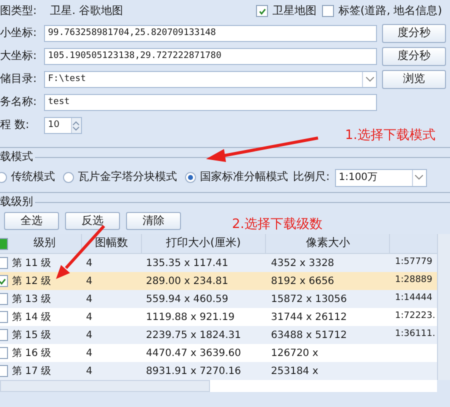 The image size is (450, 407). What do you see at coordinates (19, 102) in the screenshot?
I see `field-label: 务名称:` at bounding box center [19, 102].